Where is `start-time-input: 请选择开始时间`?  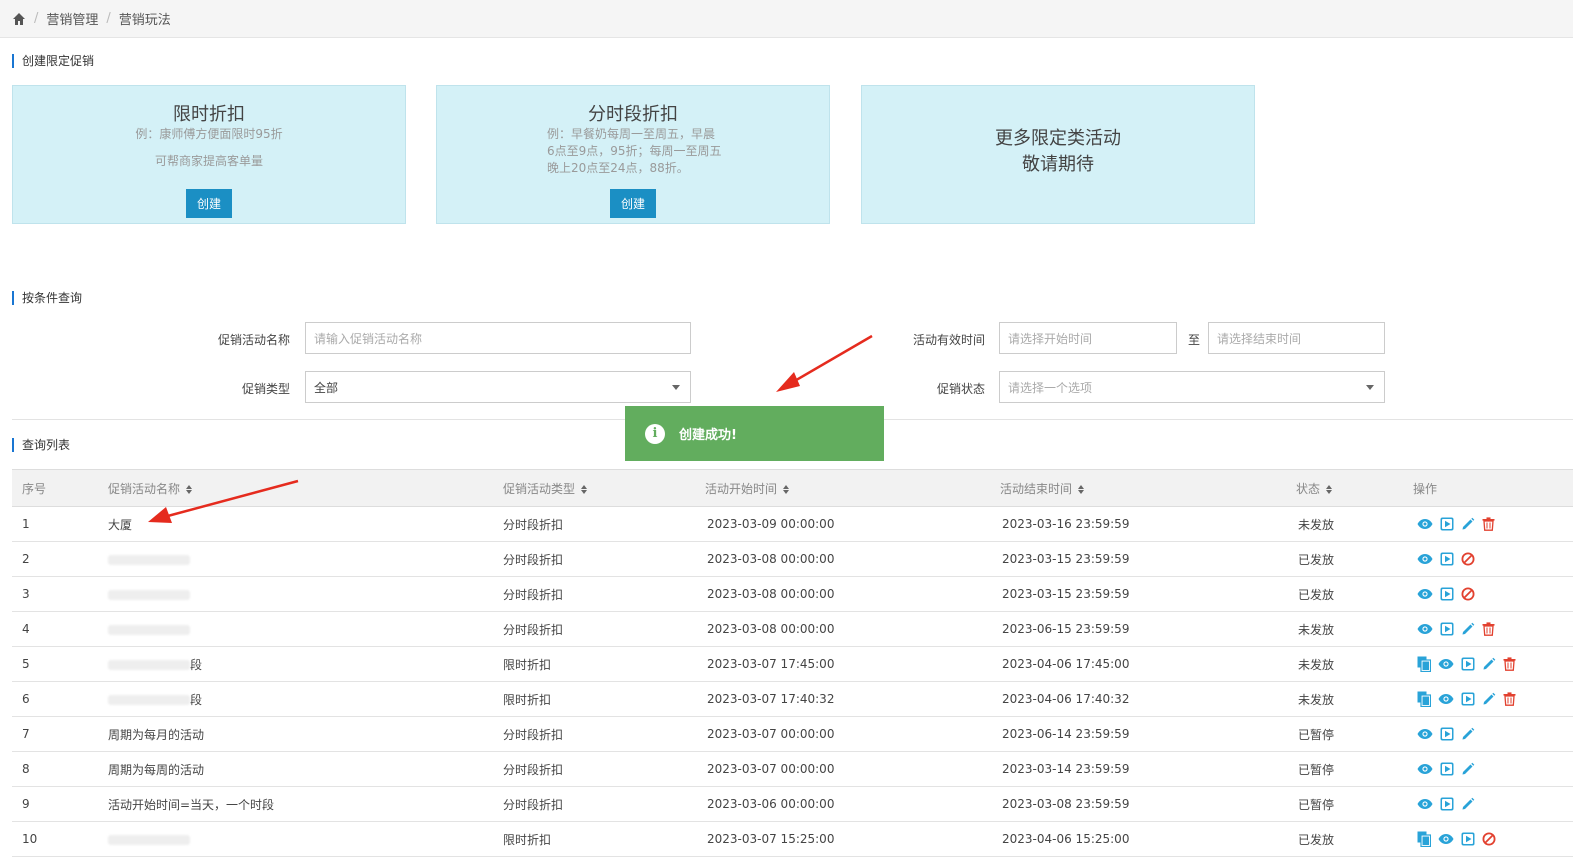 start-time-input: 请选择开始时间 is located at coordinates (1088, 338).